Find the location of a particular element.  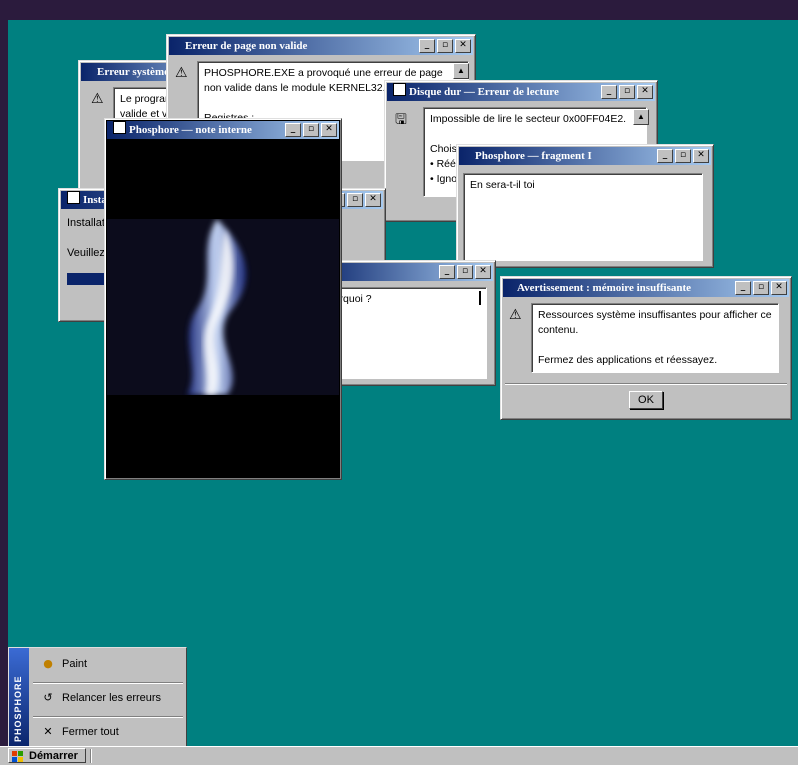

flame-image is located at coordinates (223, 307).